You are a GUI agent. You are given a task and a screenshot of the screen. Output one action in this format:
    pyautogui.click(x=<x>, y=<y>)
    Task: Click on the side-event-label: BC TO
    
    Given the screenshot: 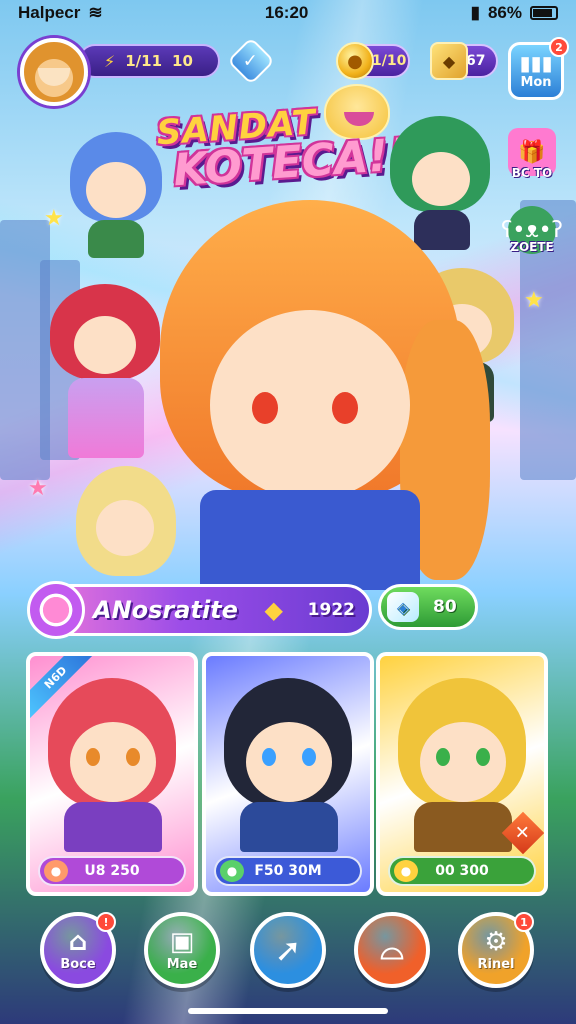 What is the action you would take?
    pyautogui.click(x=532, y=173)
    